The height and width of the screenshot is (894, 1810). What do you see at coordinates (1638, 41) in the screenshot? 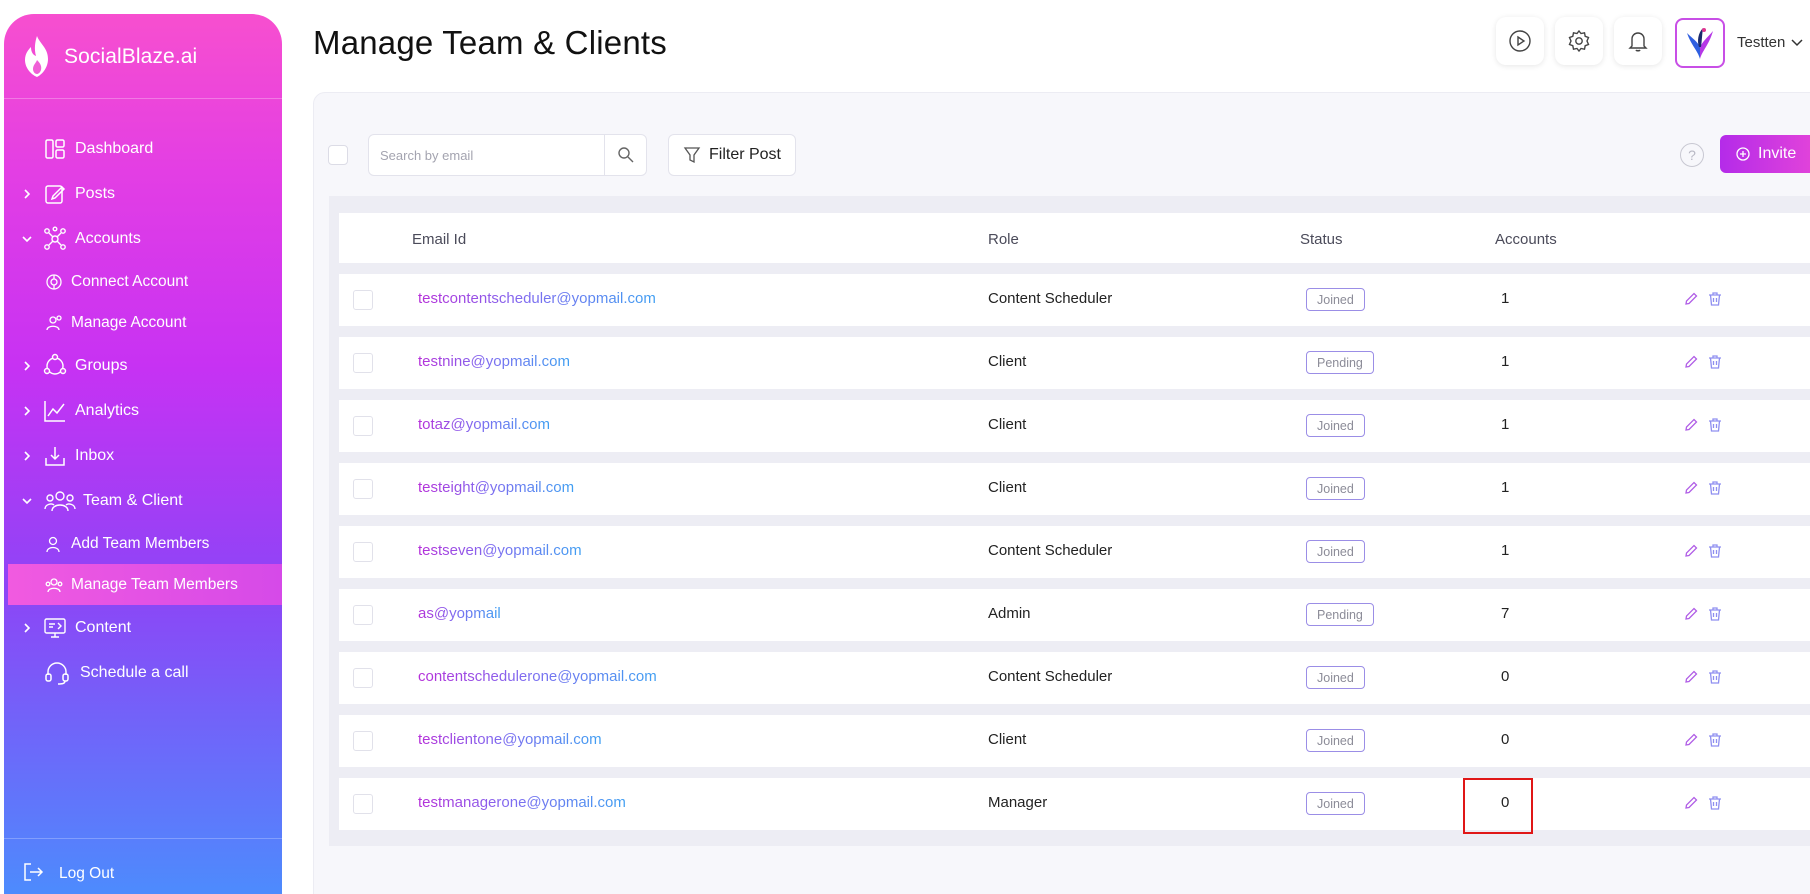
I see `notifications-button` at bounding box center [1638, 41].